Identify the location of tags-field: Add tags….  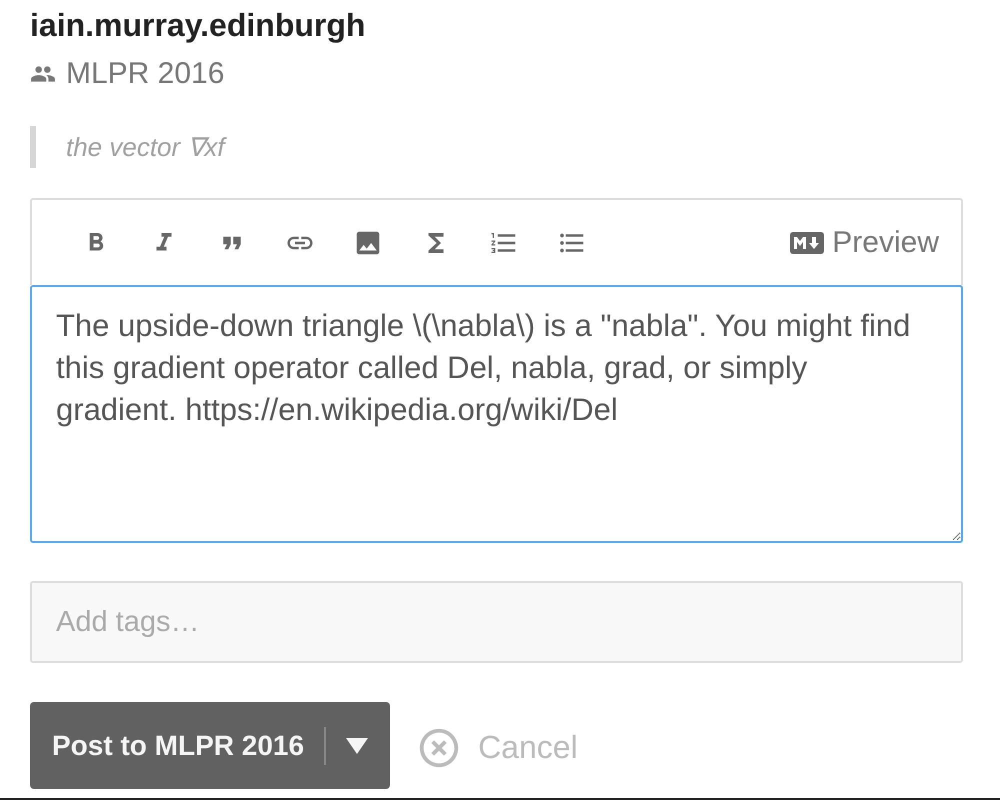
(496, 622).